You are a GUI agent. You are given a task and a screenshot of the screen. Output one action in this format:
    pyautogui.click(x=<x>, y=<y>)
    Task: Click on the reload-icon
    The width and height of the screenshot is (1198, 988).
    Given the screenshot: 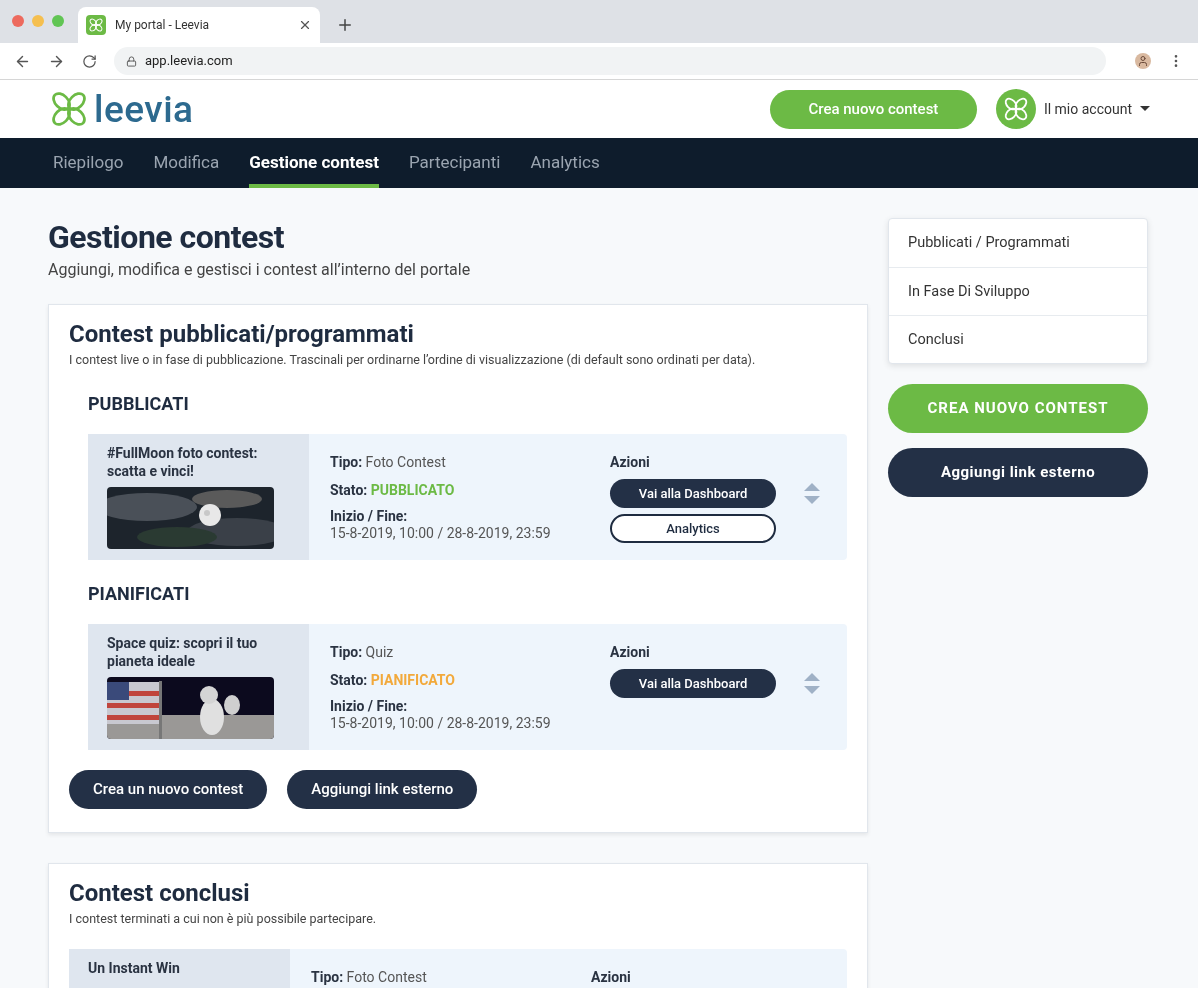 What is the action you would take?
    pyautogui.click(x=89, y=61)
    